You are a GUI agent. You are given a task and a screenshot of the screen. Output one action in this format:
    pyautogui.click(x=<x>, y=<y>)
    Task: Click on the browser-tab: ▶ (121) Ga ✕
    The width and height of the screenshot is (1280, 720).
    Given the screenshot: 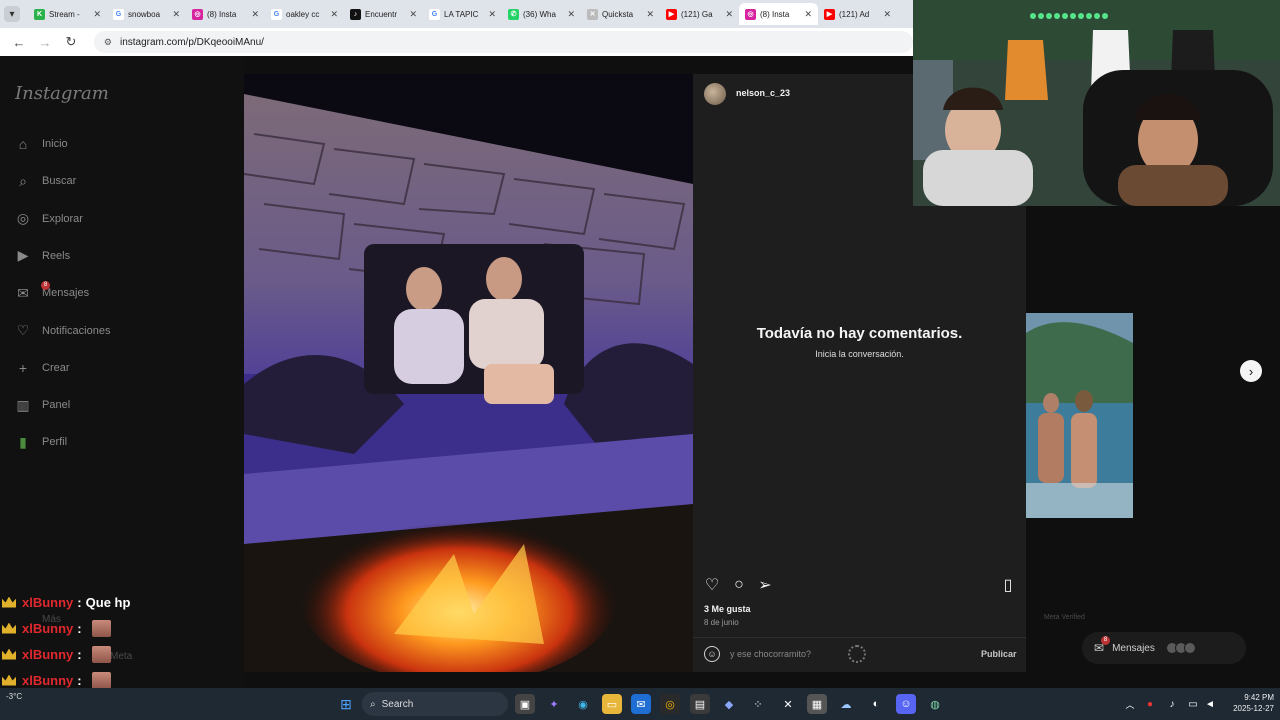 What is the action you would take?
    pyautogui.click(x=699, y=14)
    